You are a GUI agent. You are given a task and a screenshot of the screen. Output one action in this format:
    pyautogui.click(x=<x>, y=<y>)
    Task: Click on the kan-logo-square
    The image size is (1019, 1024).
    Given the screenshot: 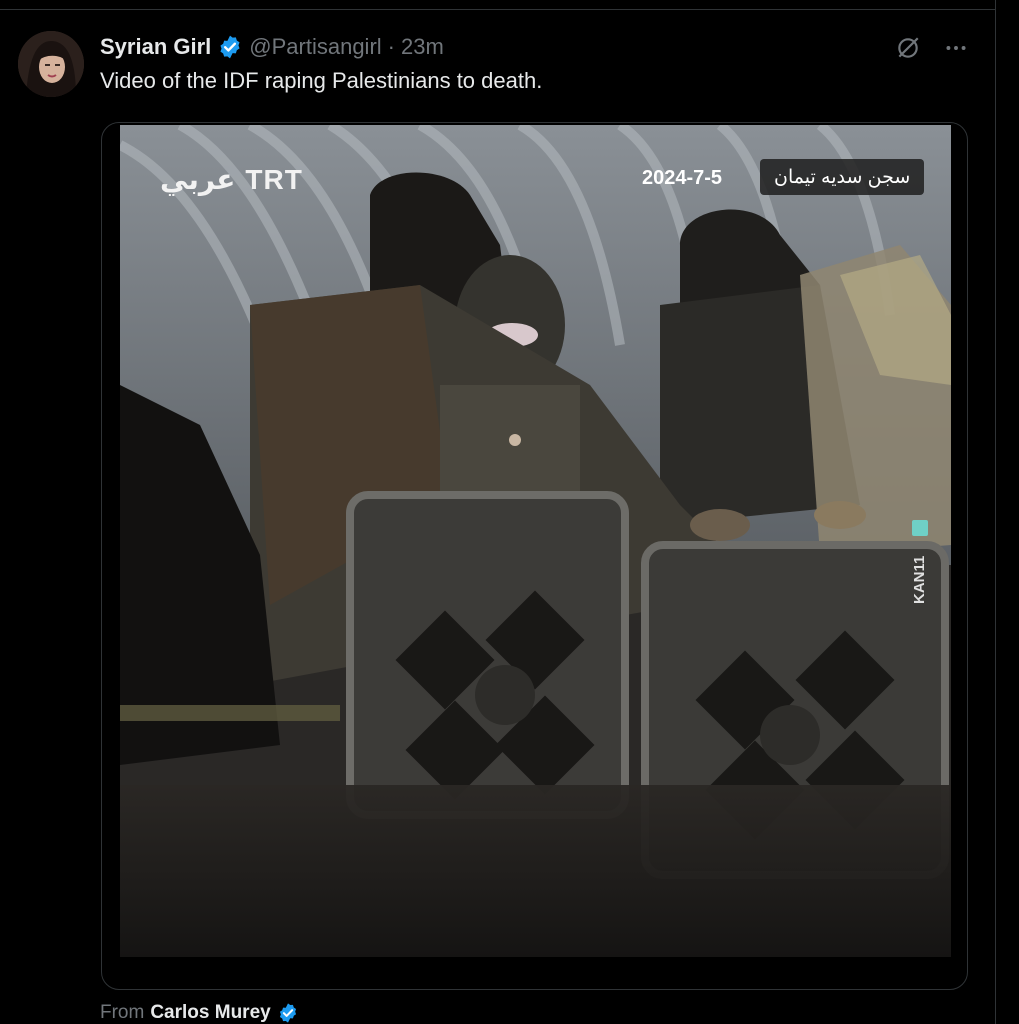 What is the action you would take?
    pyautogui.click(x=920, y=528)
    